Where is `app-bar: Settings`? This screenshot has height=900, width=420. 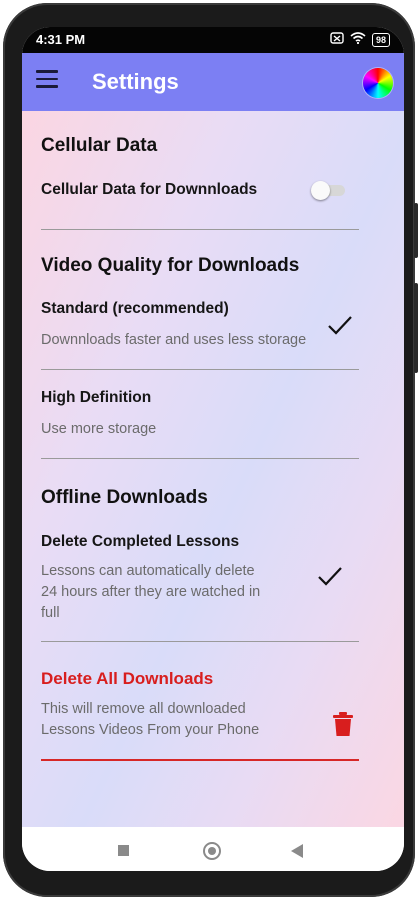
app-bar: Settings is located at coordinates (213, 82).